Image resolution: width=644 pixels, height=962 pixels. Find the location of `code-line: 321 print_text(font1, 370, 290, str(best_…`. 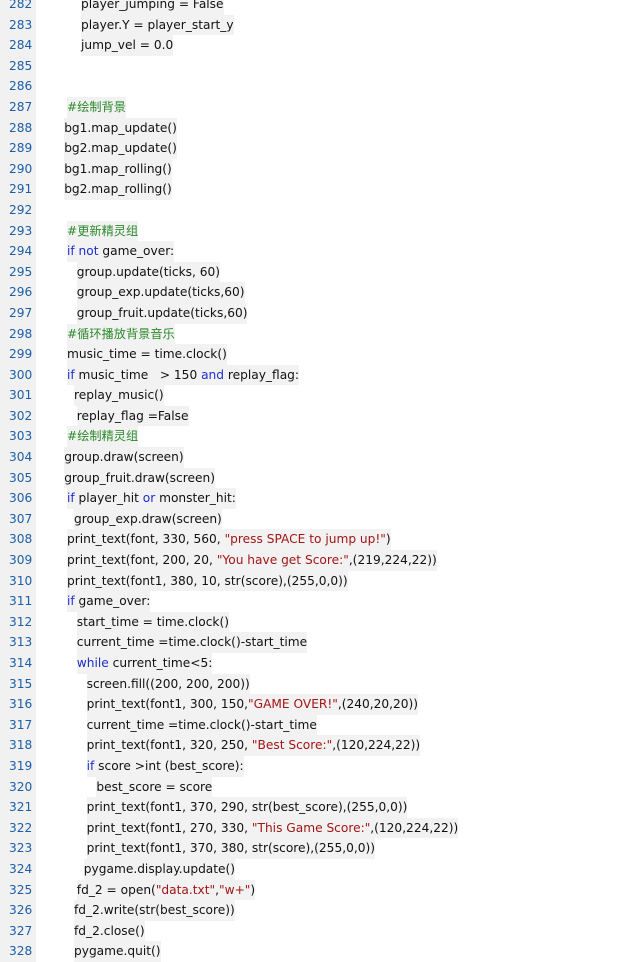

code-line: 321 print_text(font1, 370, 290, str(best_… is located at coordinates (322, 807).